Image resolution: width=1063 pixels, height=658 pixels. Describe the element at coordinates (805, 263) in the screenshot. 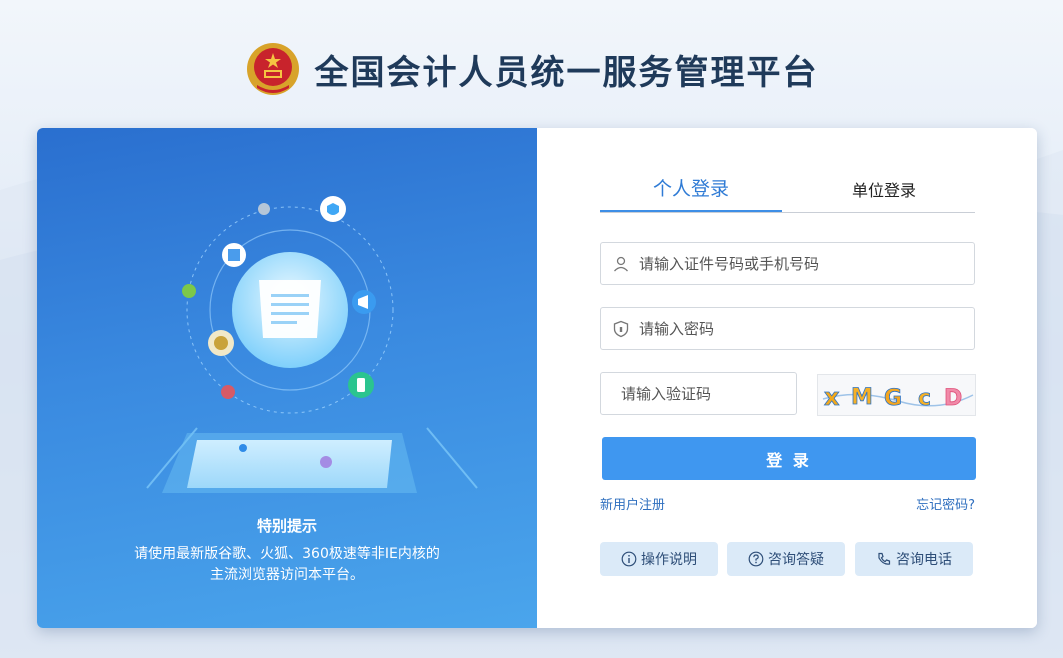

I see `username-input` at that location.